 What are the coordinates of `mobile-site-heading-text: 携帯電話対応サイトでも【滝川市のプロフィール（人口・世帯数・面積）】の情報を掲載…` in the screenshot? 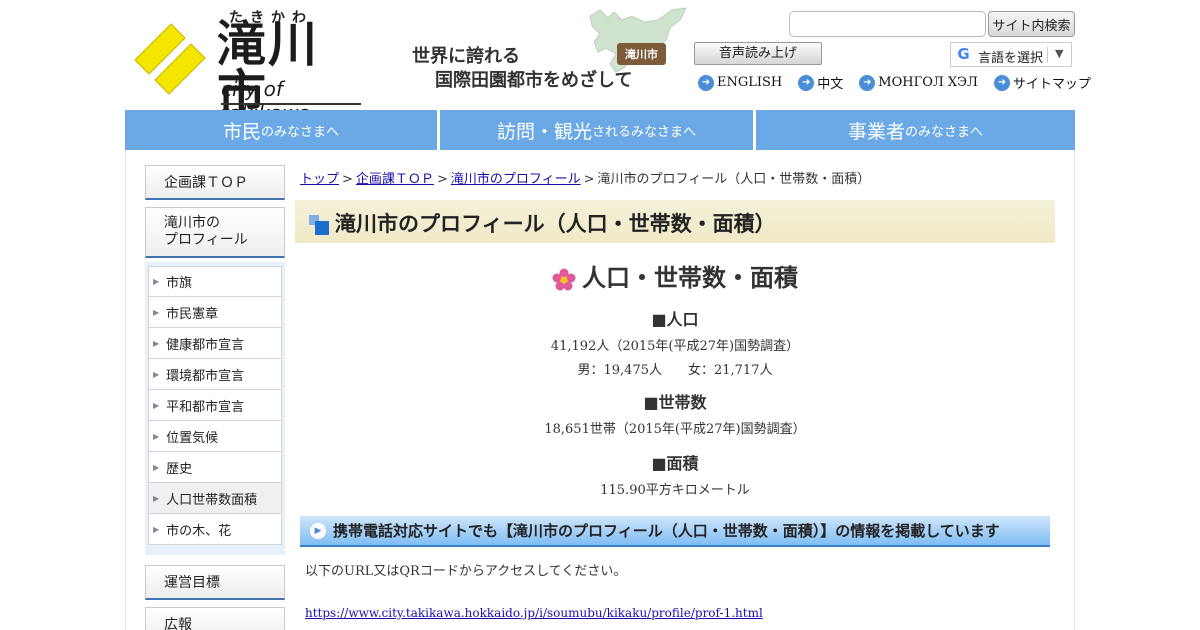 It's located at (666, 531).